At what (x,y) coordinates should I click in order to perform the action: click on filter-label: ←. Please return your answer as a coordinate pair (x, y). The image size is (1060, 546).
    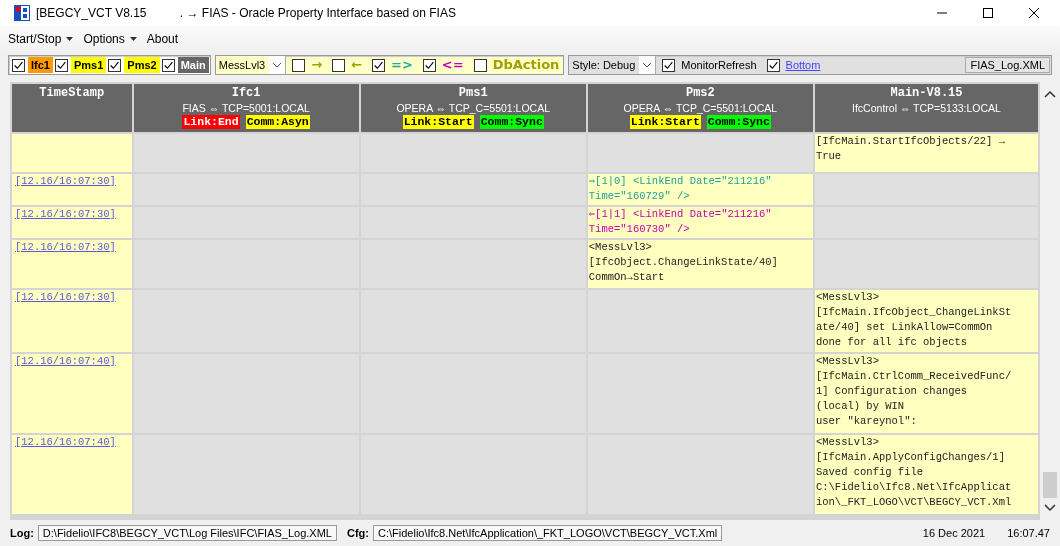
    Looking at the image, I should click on (357, 65).